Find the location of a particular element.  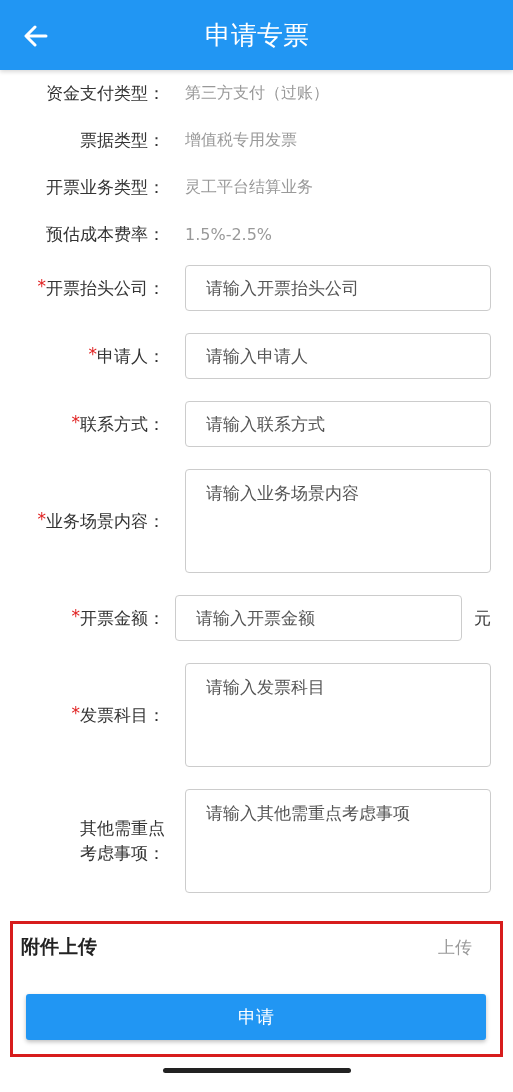

field-value: 增值税专用发票 is located at coordinates (241, 140).